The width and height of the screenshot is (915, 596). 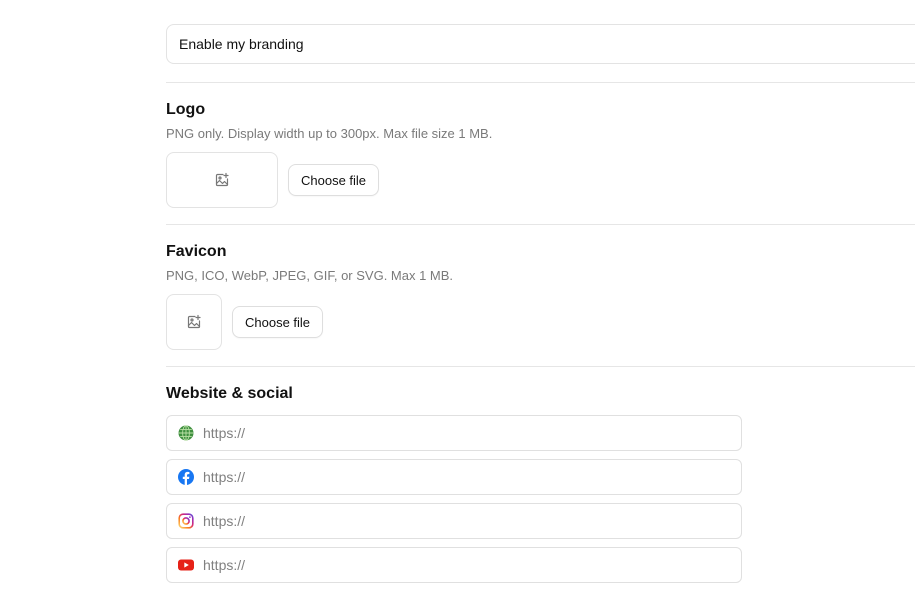 I want to click on logo-choose-file-button: Choose file, so click(x=334, y=180).